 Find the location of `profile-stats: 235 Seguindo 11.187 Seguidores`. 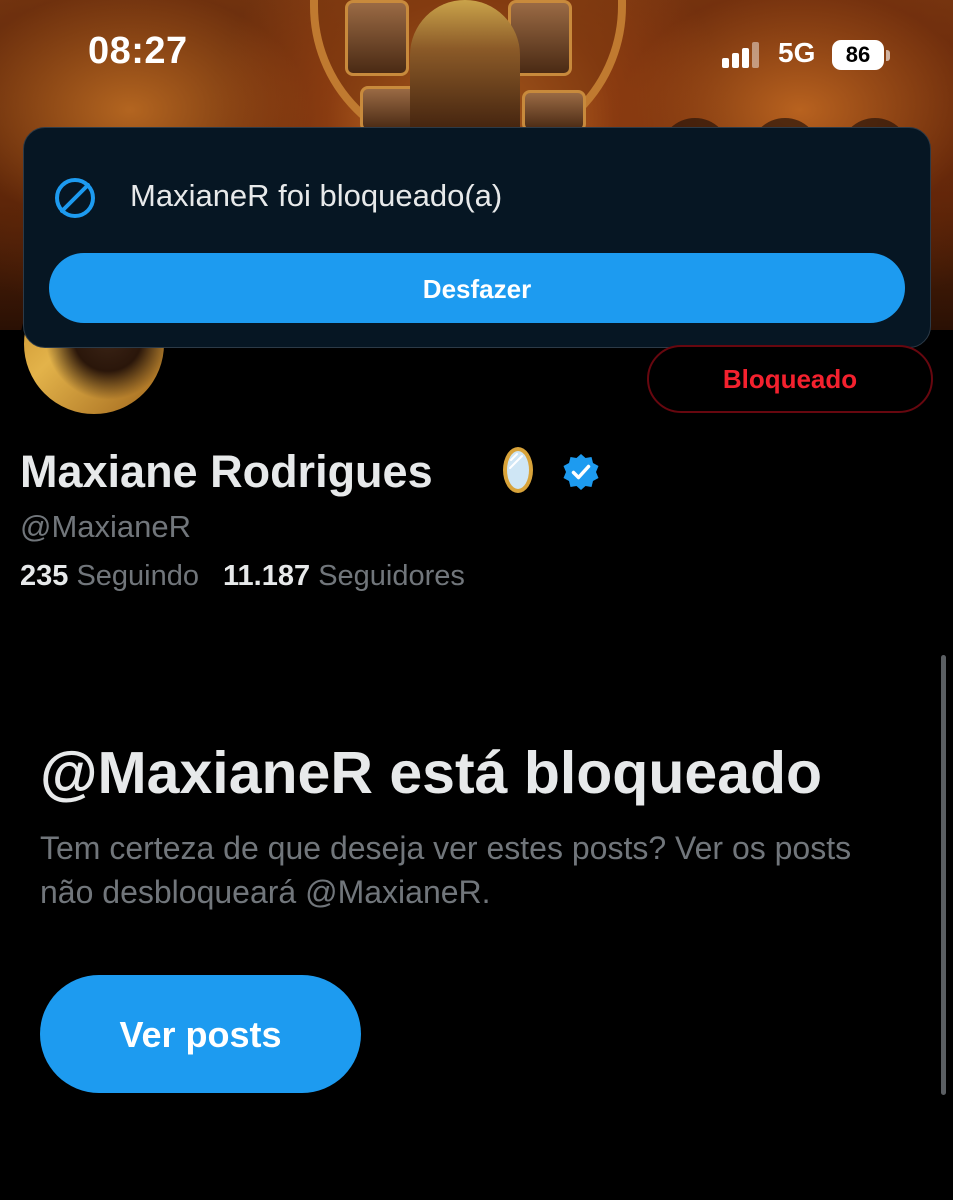

profile-stats: 235 Seguindo 11.187 Seguidores is located at coordinates (242, 576).